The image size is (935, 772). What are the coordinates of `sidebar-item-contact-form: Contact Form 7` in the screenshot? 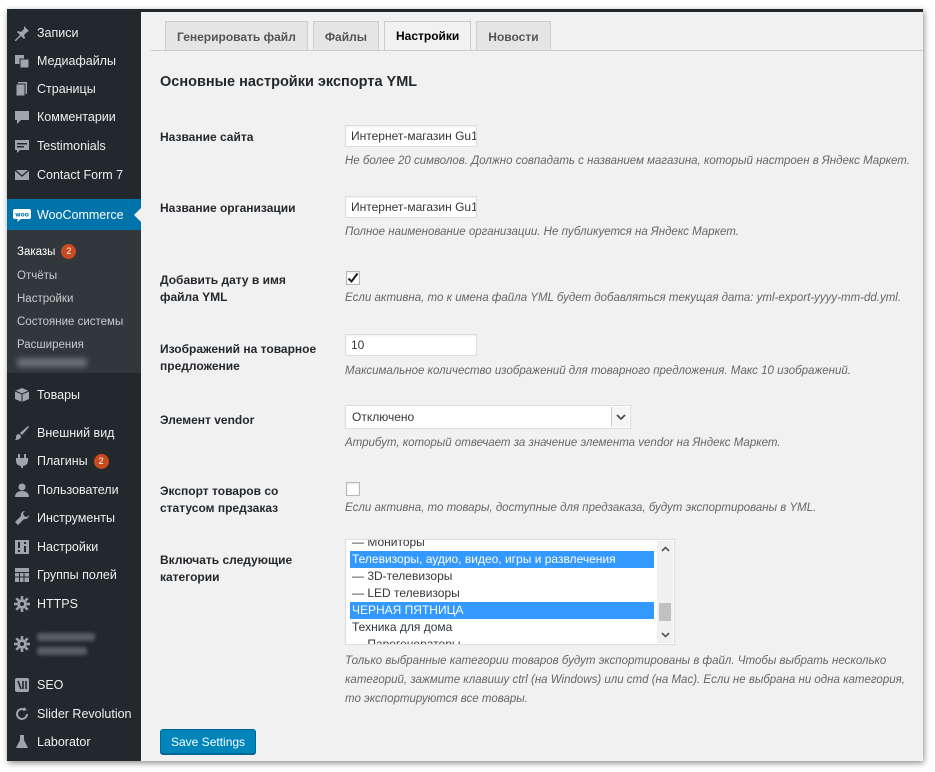 It's located at (74, 175).